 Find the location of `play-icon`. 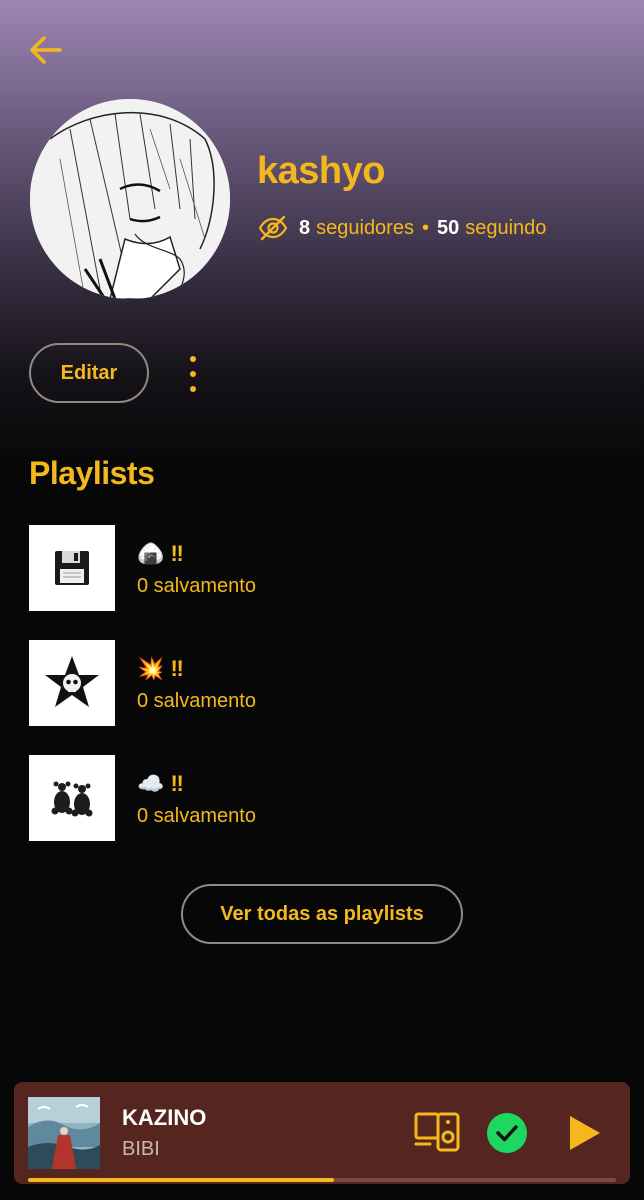

play-icon is located at coordinates (585, 1133).